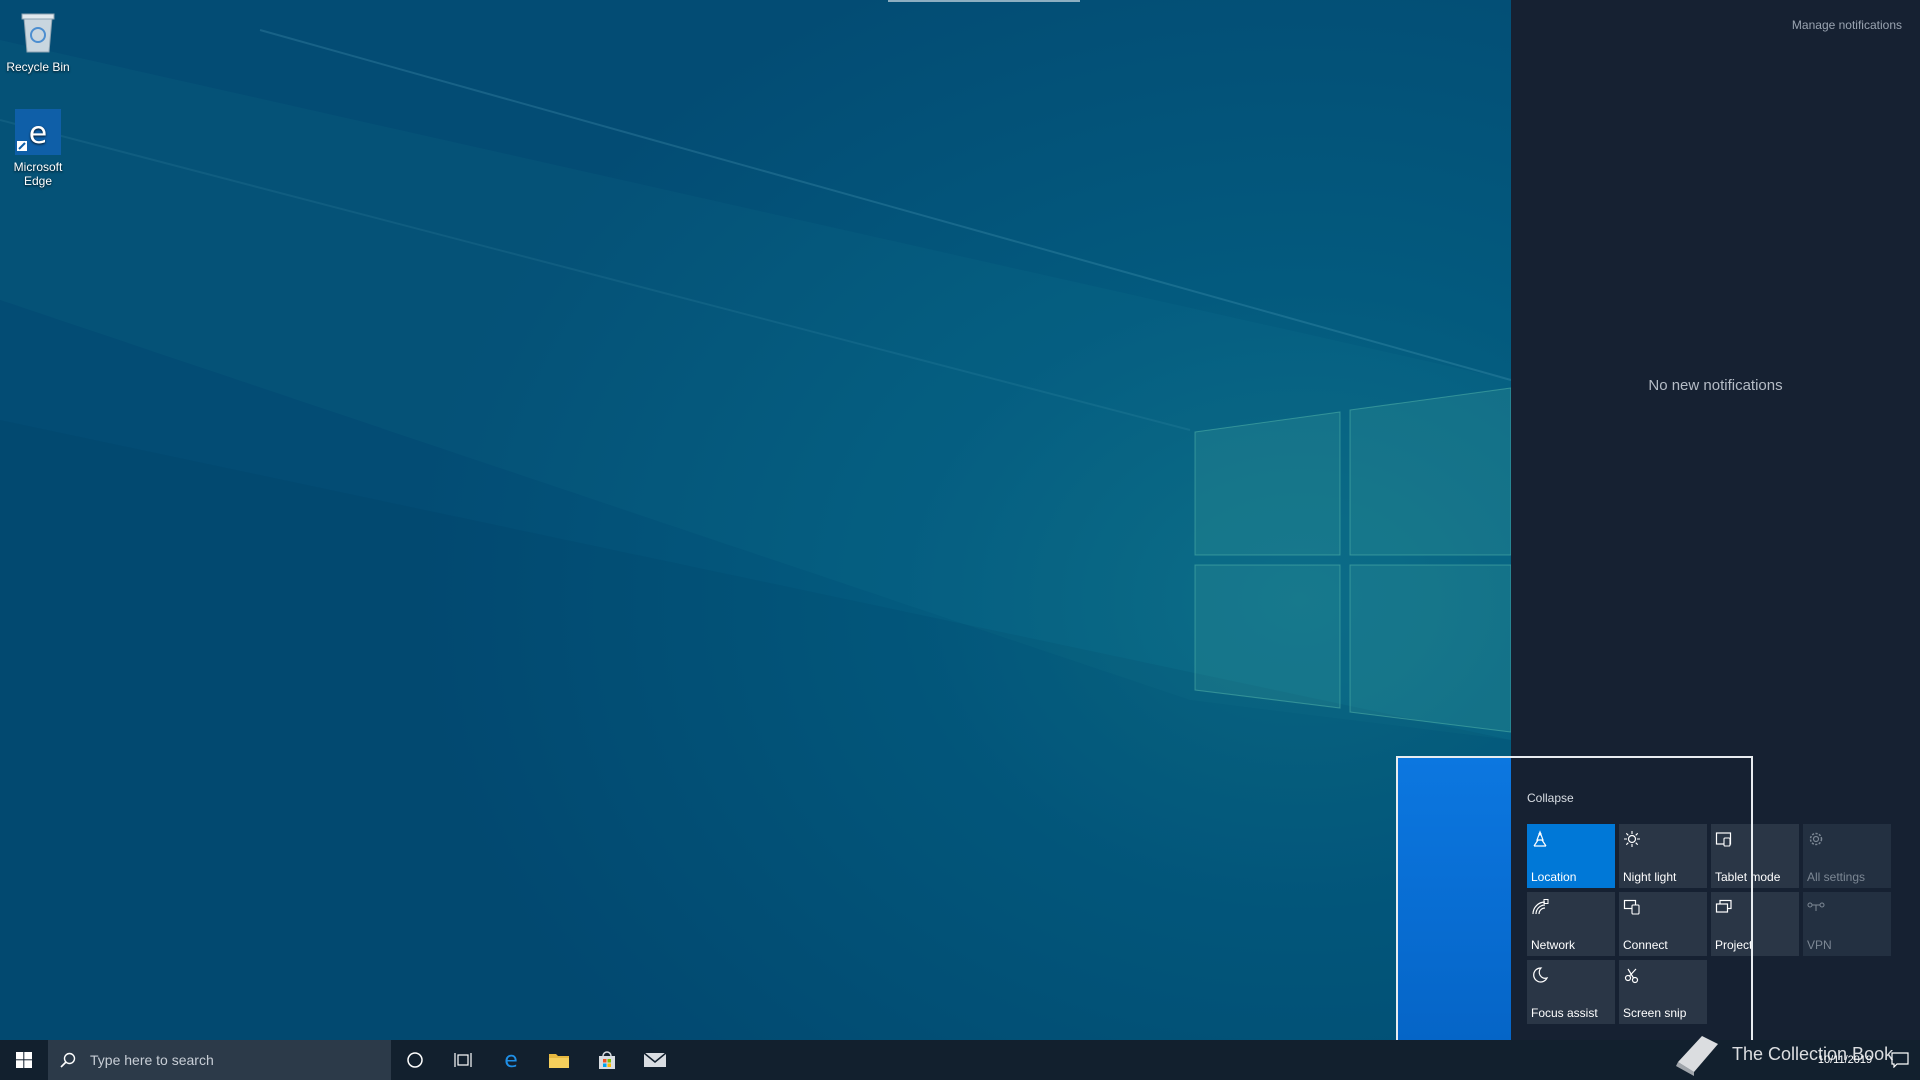 This screenshot has height=1080, width=1920. What do you see at coordinates (219, 1060) in the screenshot?
I see `search-box: Type here to search` at bounding box center [219, 1060].